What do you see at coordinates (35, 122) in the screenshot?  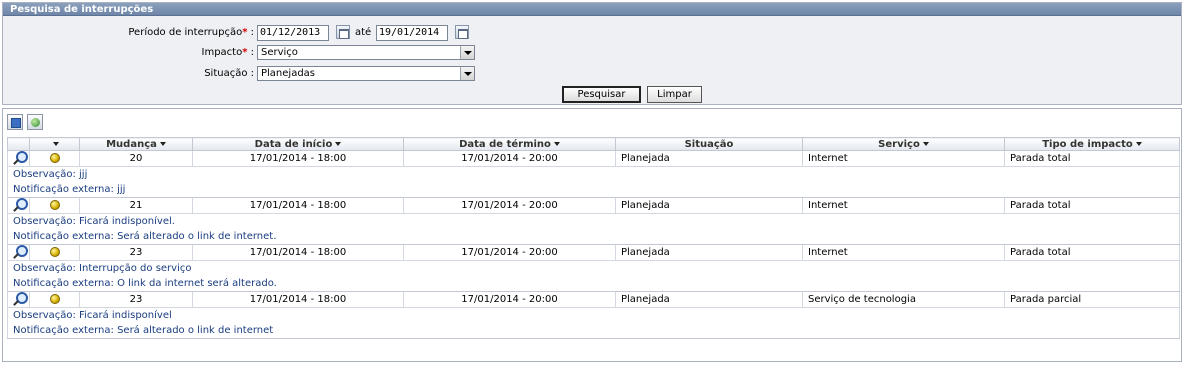 I see `refresh-icon` at bounding box center [35, 122].